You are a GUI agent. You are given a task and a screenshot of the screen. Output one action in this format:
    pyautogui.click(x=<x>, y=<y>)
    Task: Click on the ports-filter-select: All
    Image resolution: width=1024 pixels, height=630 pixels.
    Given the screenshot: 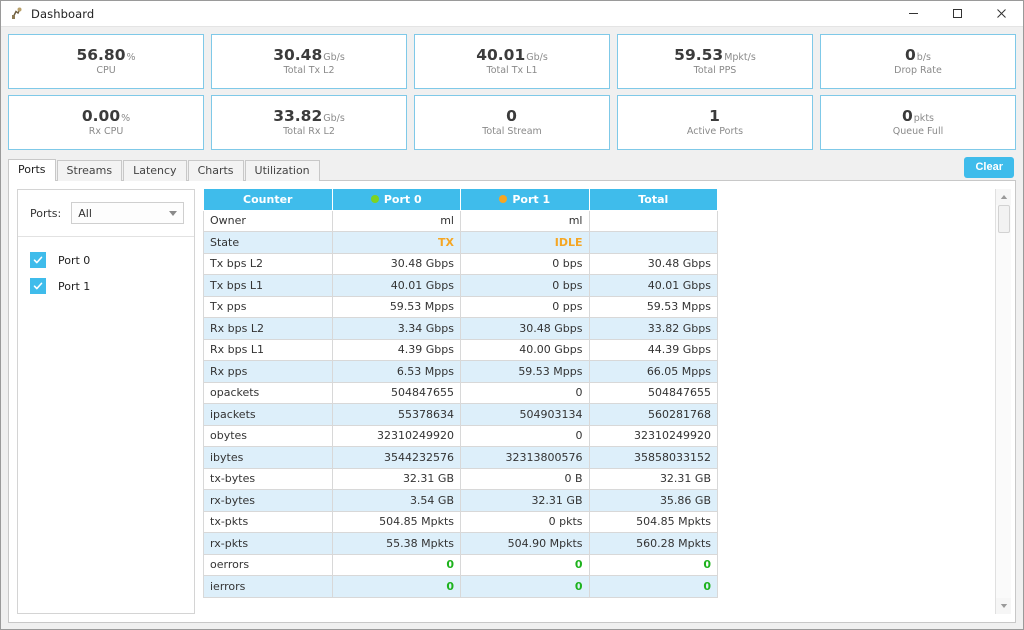 What is the action you would take?
    pyautogui.click(x=127, y=213)
    